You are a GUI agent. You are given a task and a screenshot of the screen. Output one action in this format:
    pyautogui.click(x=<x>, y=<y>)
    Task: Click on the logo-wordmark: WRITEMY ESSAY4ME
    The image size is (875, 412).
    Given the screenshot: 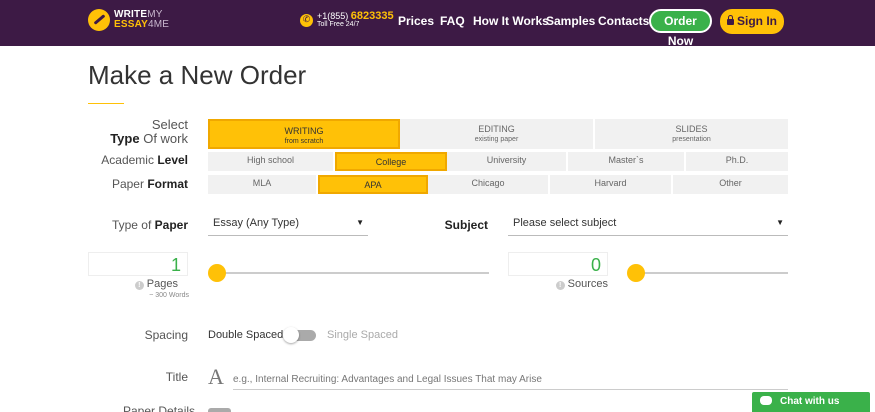 What is the action you would take?
    pyautogui.click(x=142, y=19)
    